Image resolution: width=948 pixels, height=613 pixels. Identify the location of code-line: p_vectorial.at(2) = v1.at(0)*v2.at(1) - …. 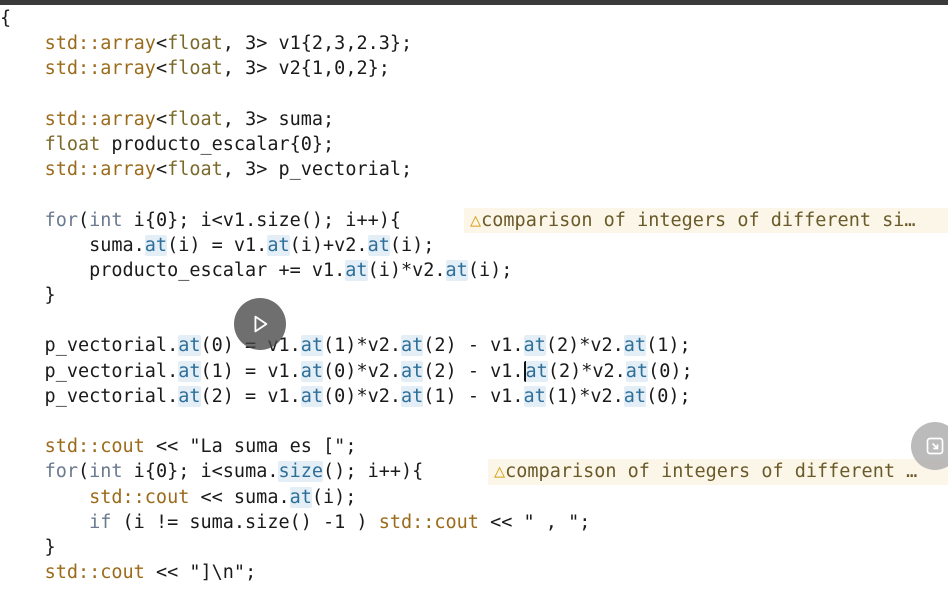
(474, 396).